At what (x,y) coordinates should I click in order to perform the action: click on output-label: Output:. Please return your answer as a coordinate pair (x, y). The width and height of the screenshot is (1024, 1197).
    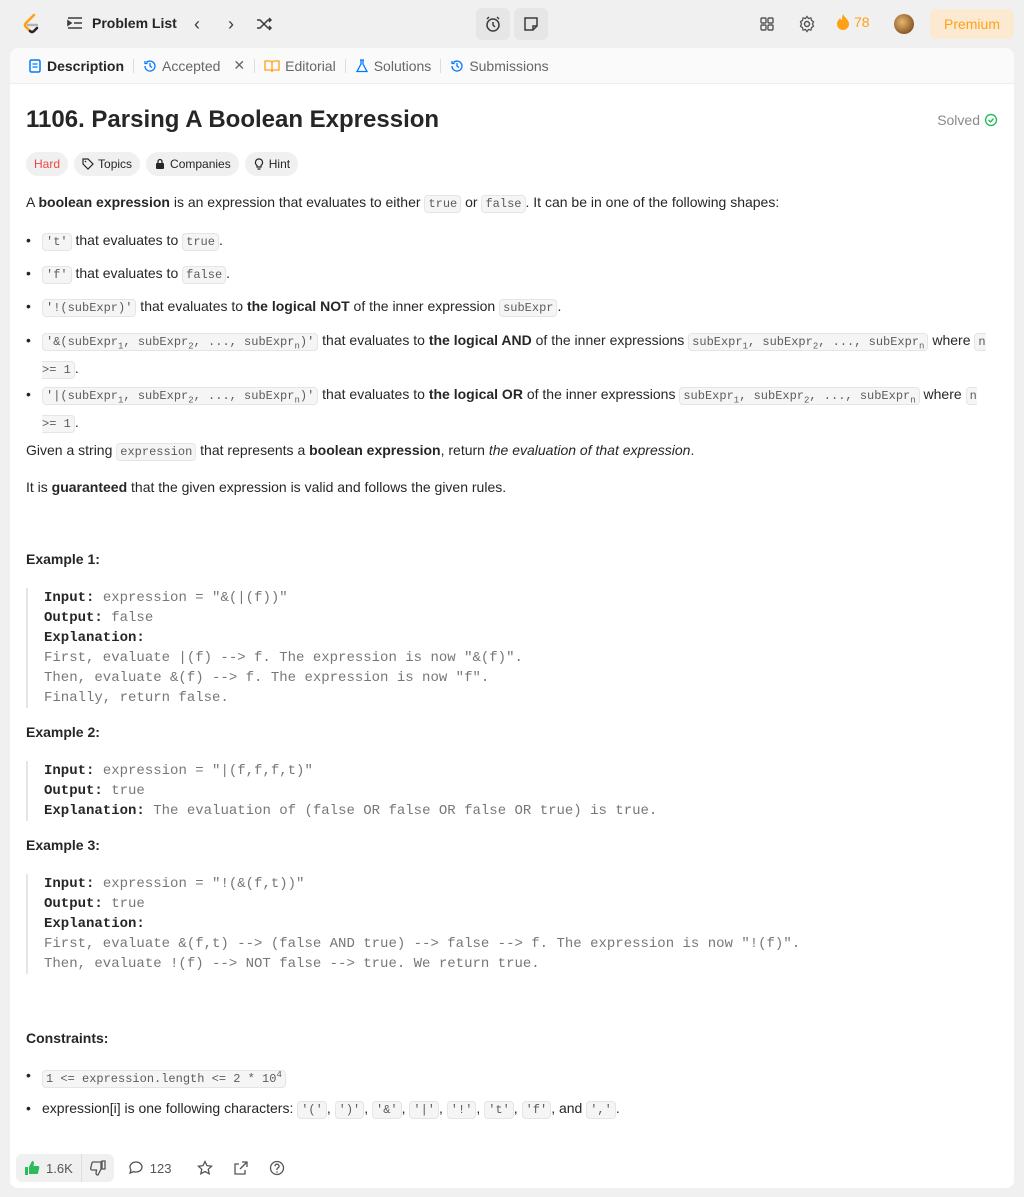
    Looking at the image, I should click on (73, 618).